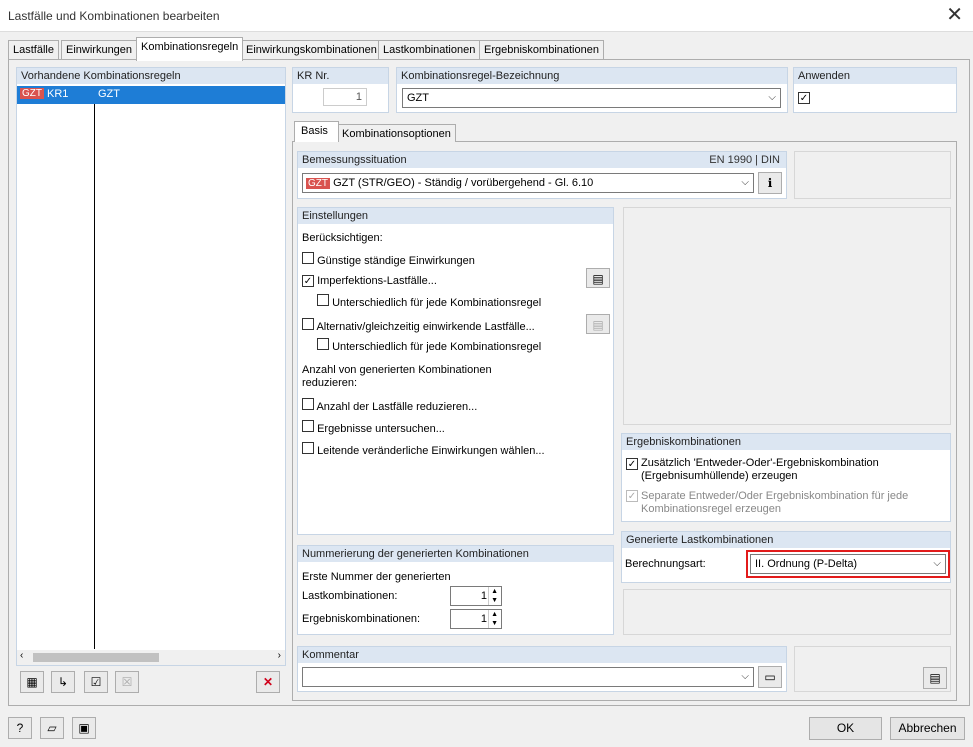  What do you see at coordinates (429, 50) in the screenshot?
I see `tab-lastkombinationen: Lastkombinationen` at bounding box center [429, 50].